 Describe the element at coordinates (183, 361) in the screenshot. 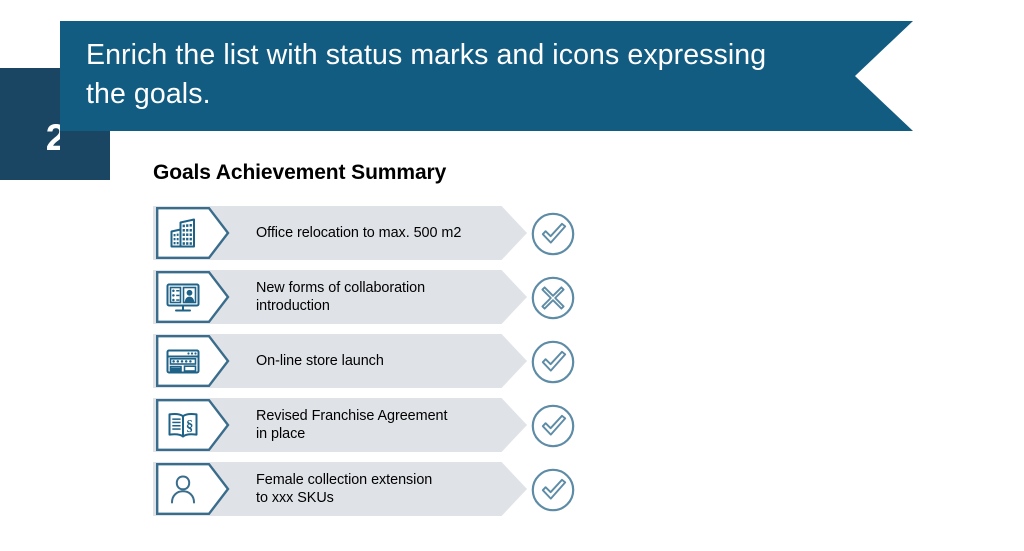

I see `browser-window-icon` at that location.